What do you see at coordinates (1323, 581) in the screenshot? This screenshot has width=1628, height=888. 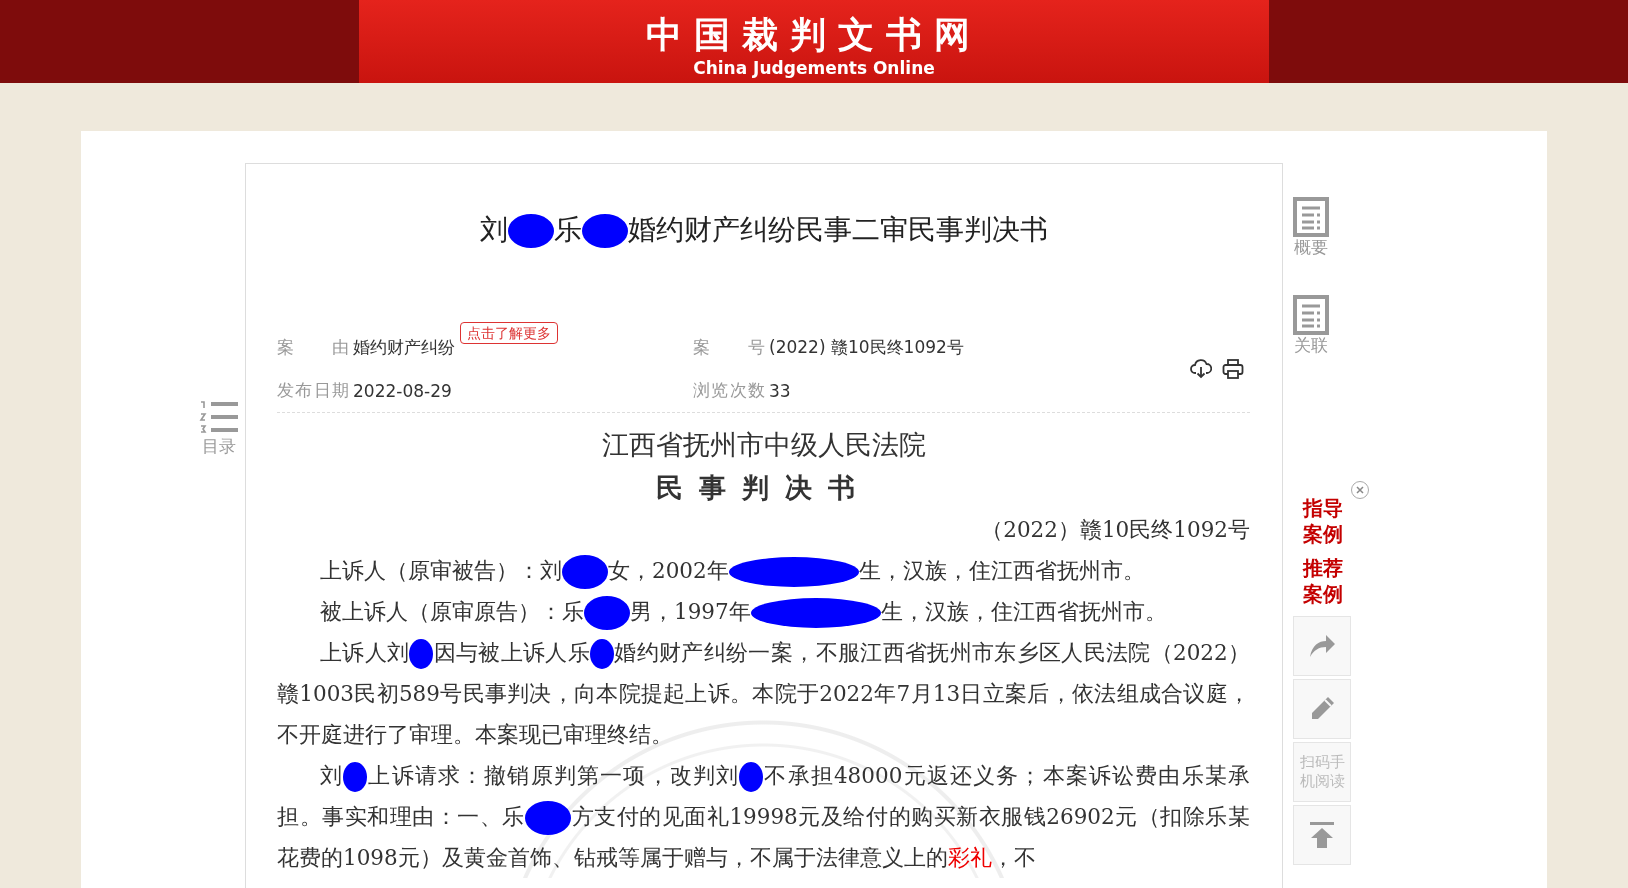 I see `case-link: 推荐案例` at bounding box center [1323, 581].